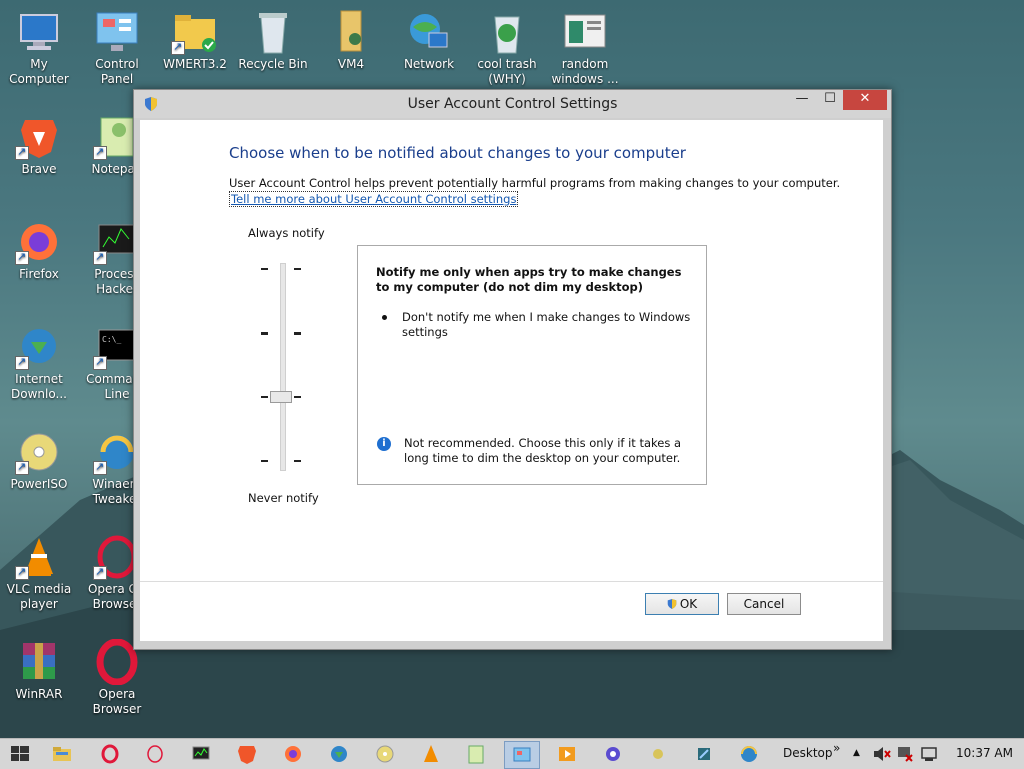 The width and height of the screenshot is (1024, 769). What do you see at coordinates (273, 64) in the screenshot?
I see `icon-label: Recycle Bin` at bounding box center [273, 64].